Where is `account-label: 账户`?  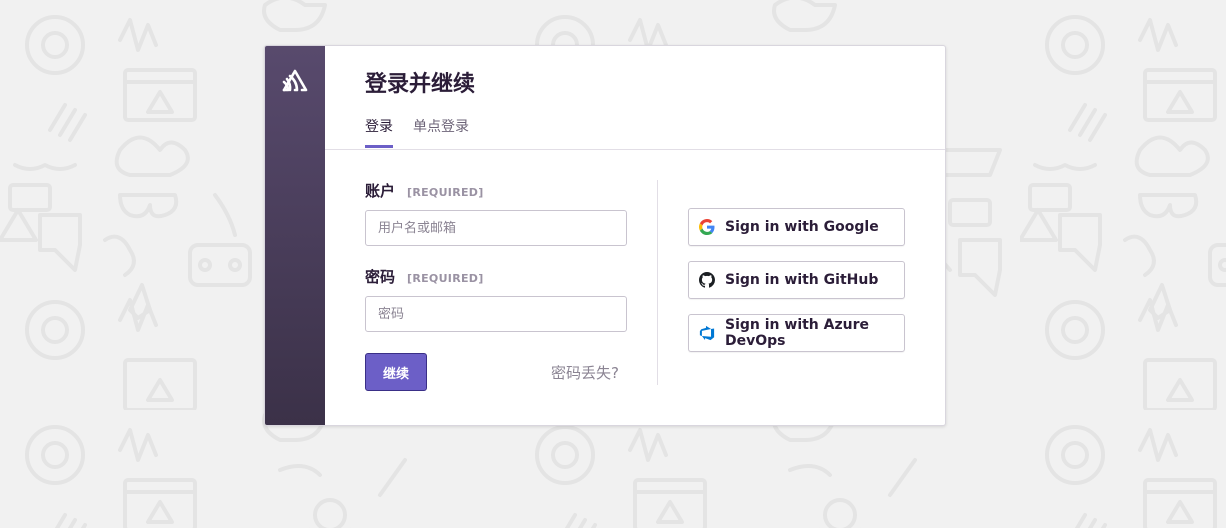 account-label: 账户 is located at coordinates (380, 191).